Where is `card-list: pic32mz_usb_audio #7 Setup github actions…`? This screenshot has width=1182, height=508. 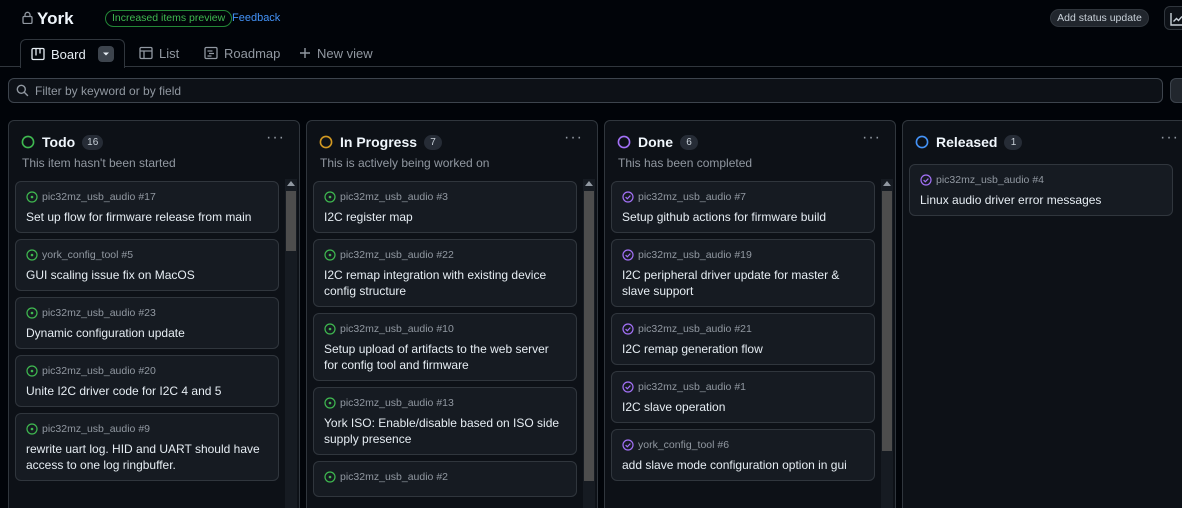 card-list: pic32mz_usb_audio #7 Setup github actions… is located at coordinates (743, 334).